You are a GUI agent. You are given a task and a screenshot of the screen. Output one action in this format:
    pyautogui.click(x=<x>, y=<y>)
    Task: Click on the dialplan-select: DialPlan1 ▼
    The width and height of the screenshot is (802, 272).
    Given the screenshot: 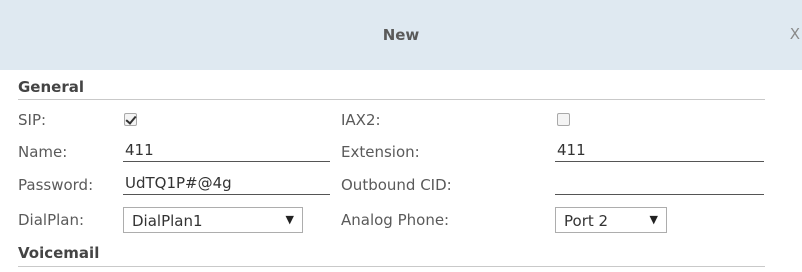 What is the action you would take?
    pyautogui.click(x=213, y=220)
    